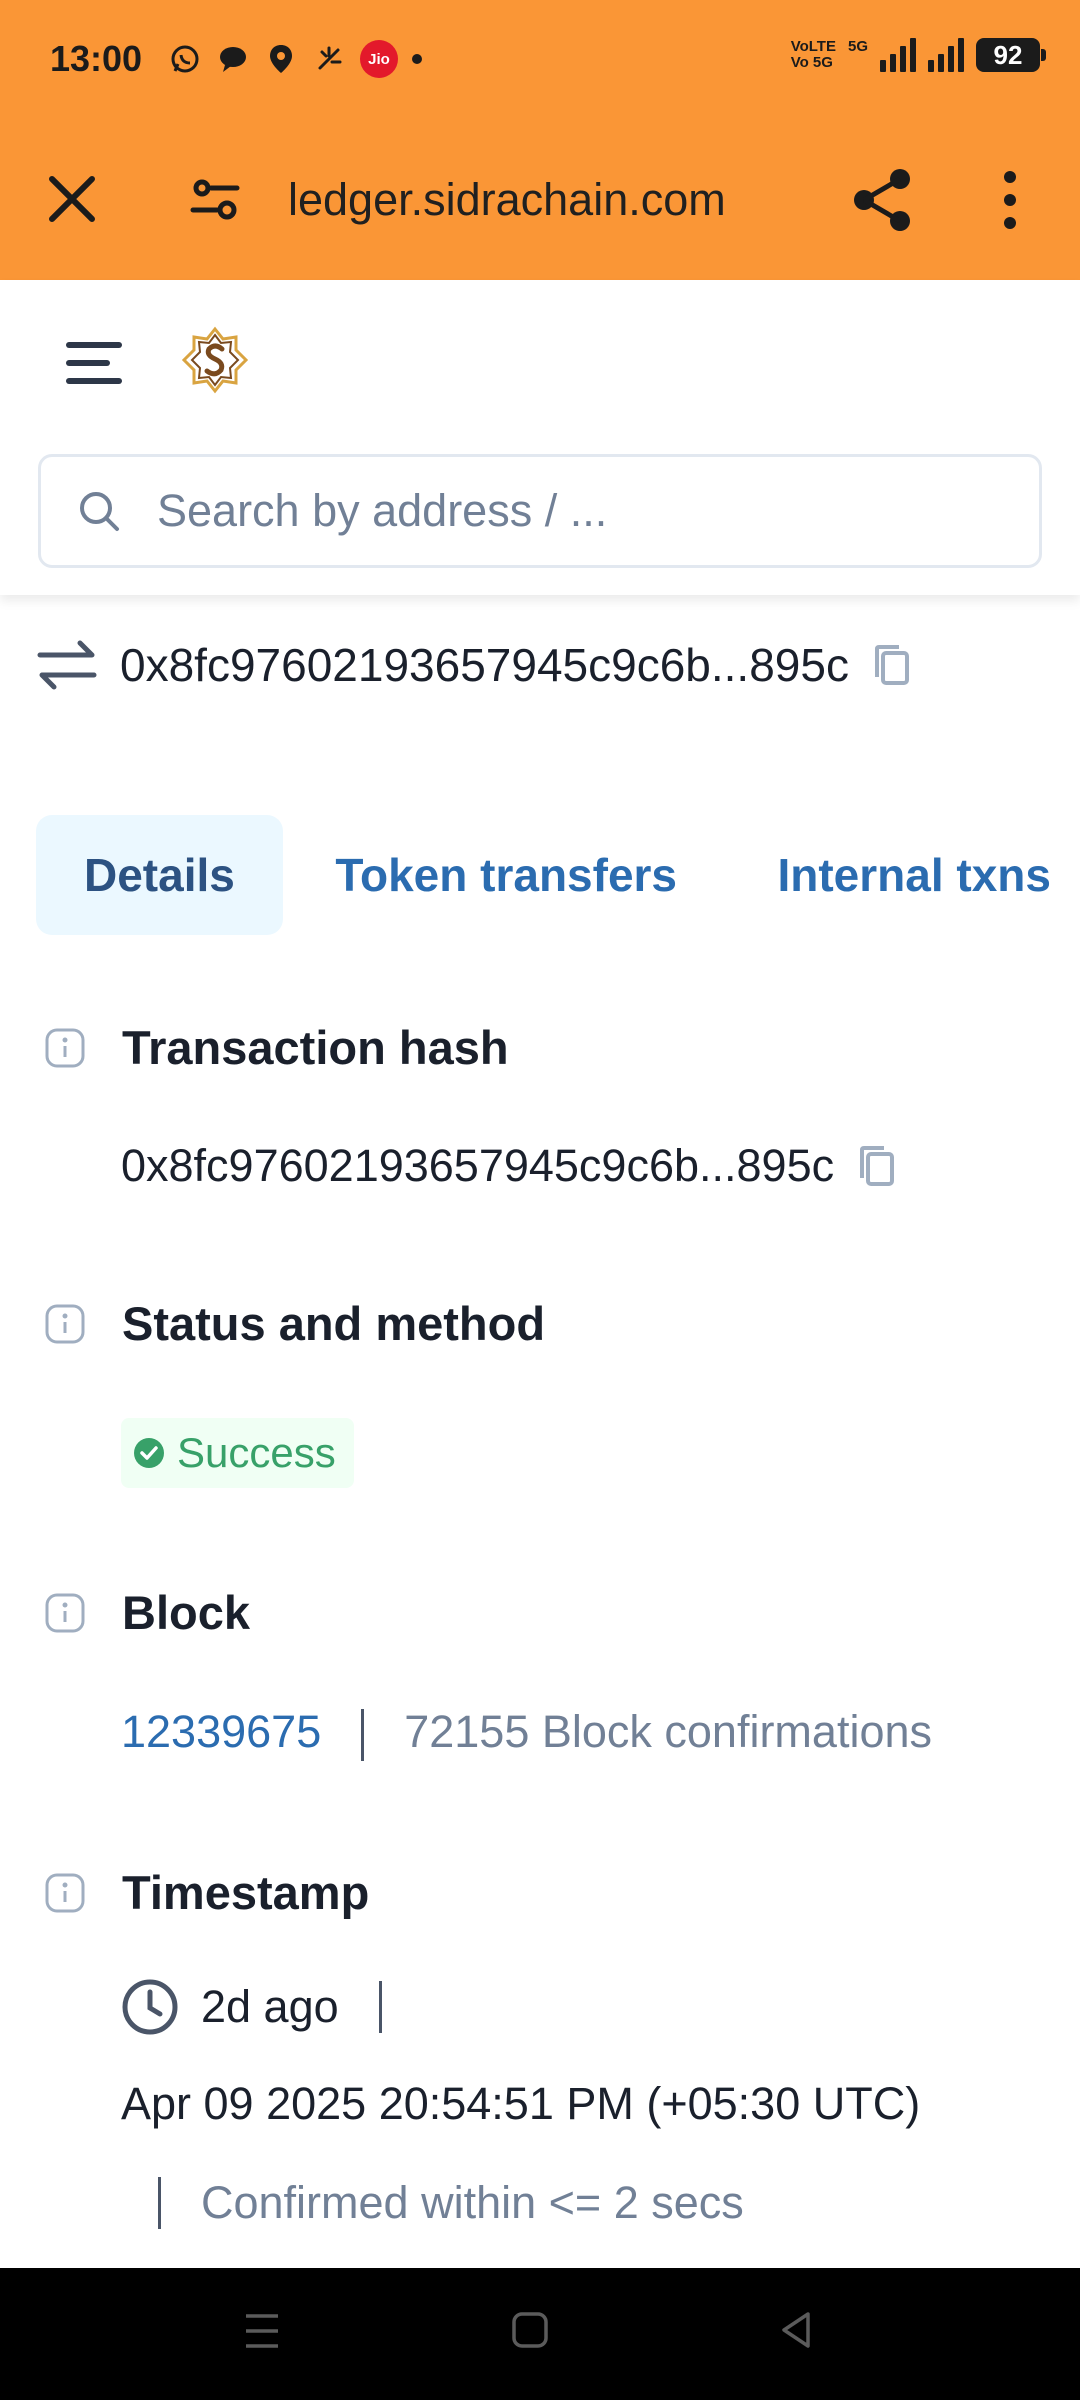 This screenshot has height=2400, width=1080. I want to click on timestamp-relative-row: 2d ago, so click(271, 2007).